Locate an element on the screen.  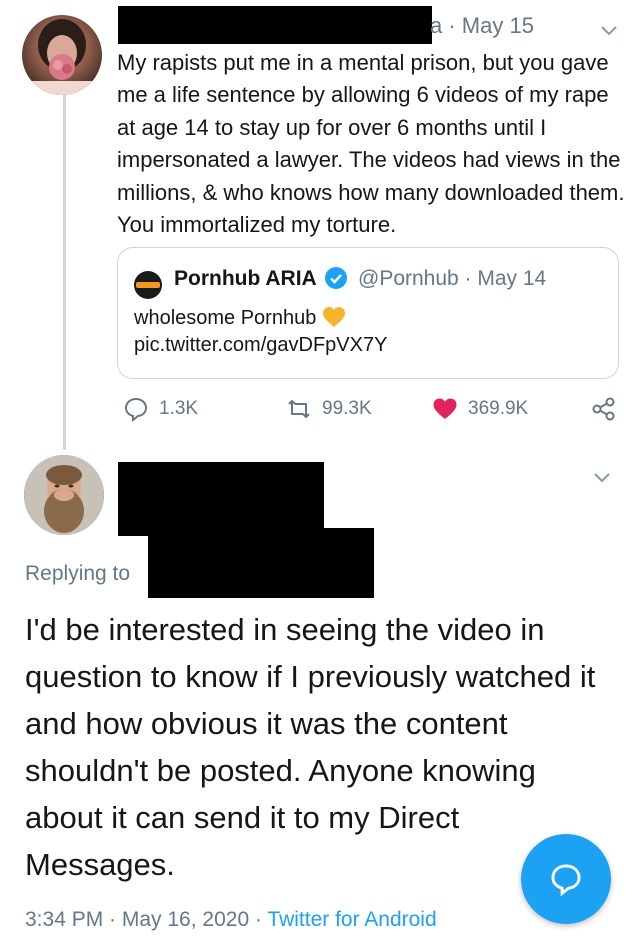
share-icon is located at coordinates (603, 409).